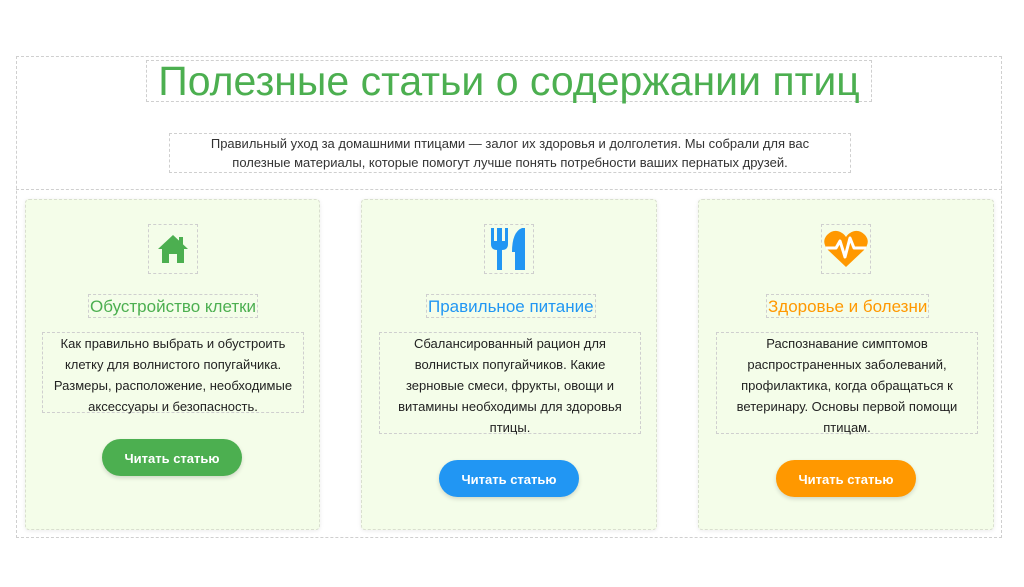 The image size is (1024, 587). I want to click on card-text-line: клетку для волнистого попугайчика., so click(173, 364).